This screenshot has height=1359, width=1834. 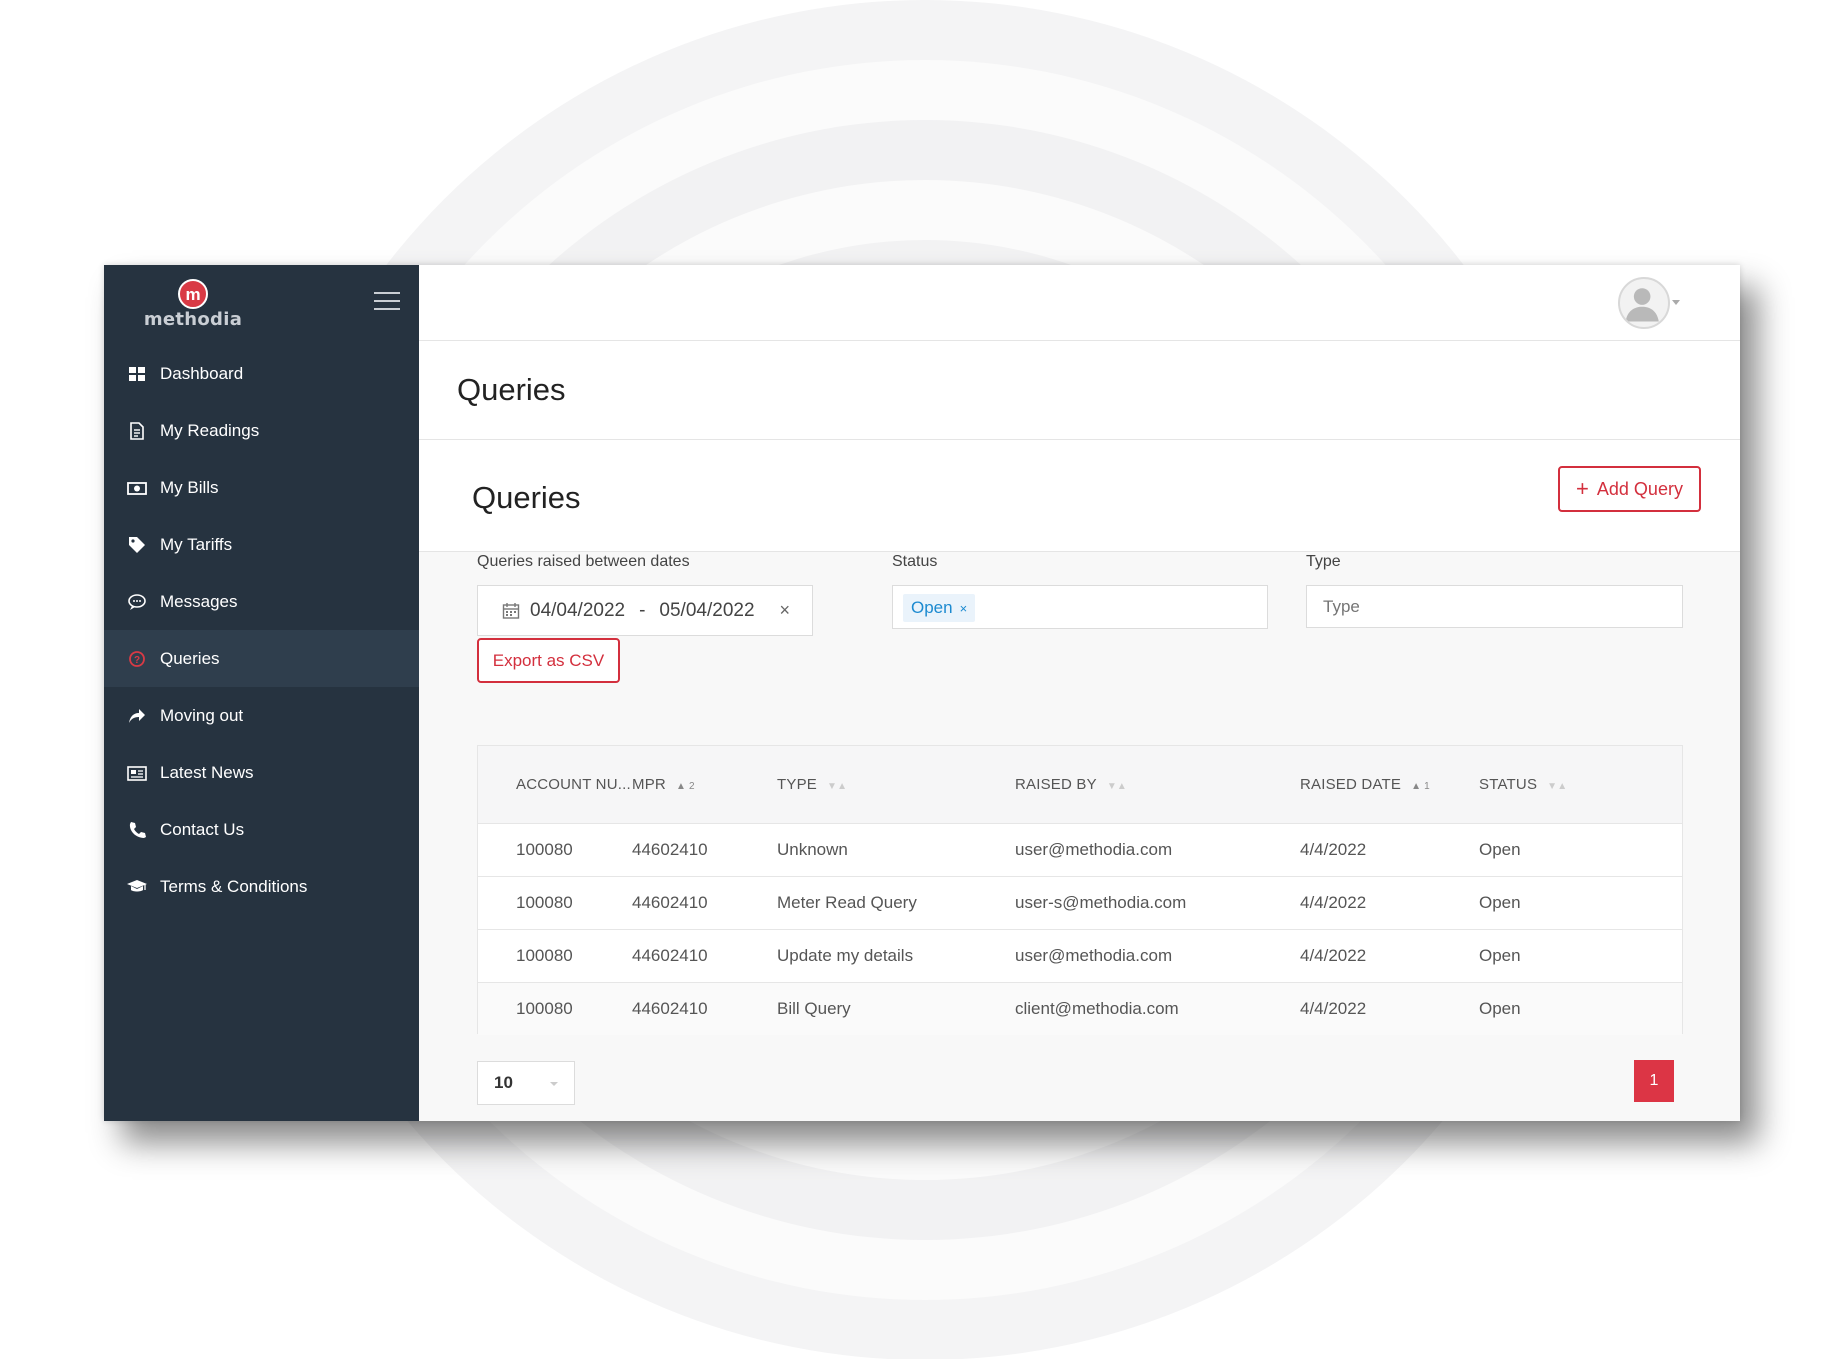 I want to click on question-icon: ?, so click(x=137, y=659).